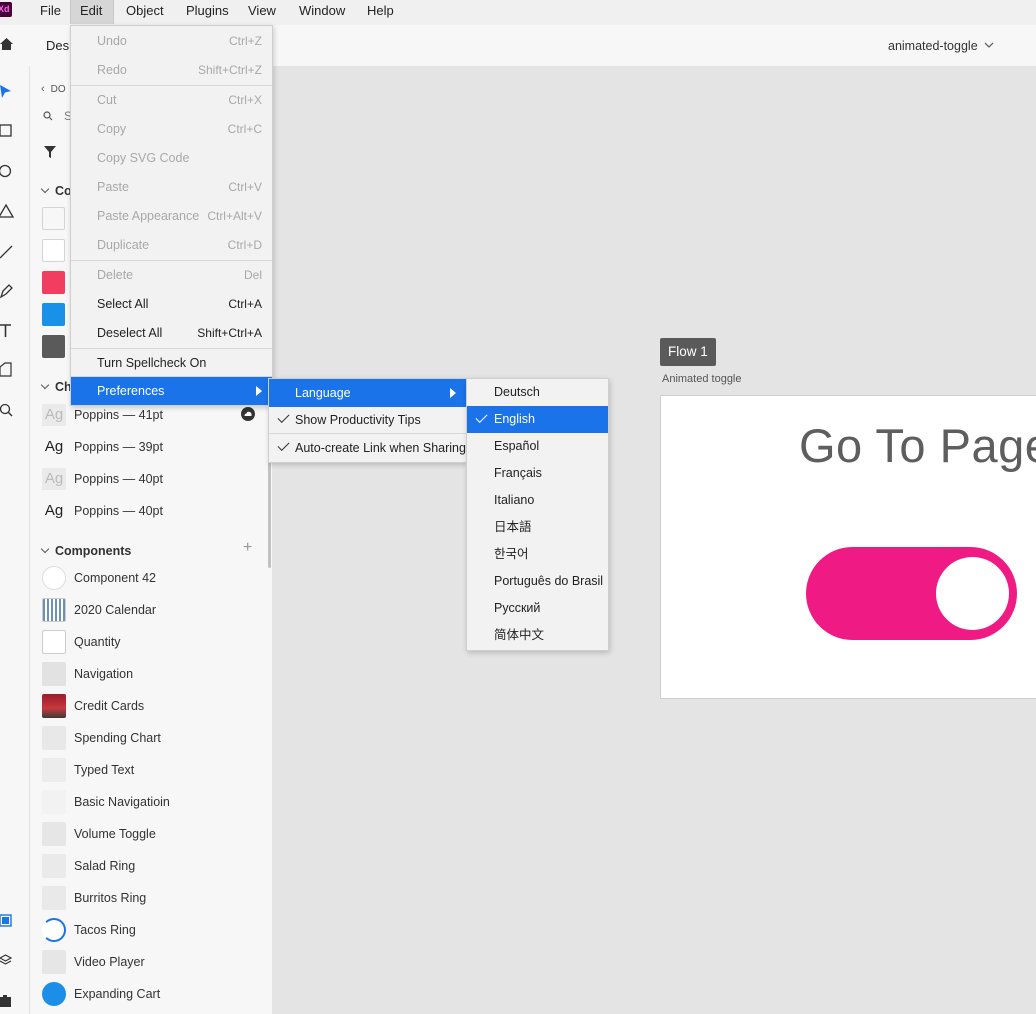 Image resolution: width=1036 pixels, height=1014 pixels. I want to click on layers-panel-icon, so click(7, 961).